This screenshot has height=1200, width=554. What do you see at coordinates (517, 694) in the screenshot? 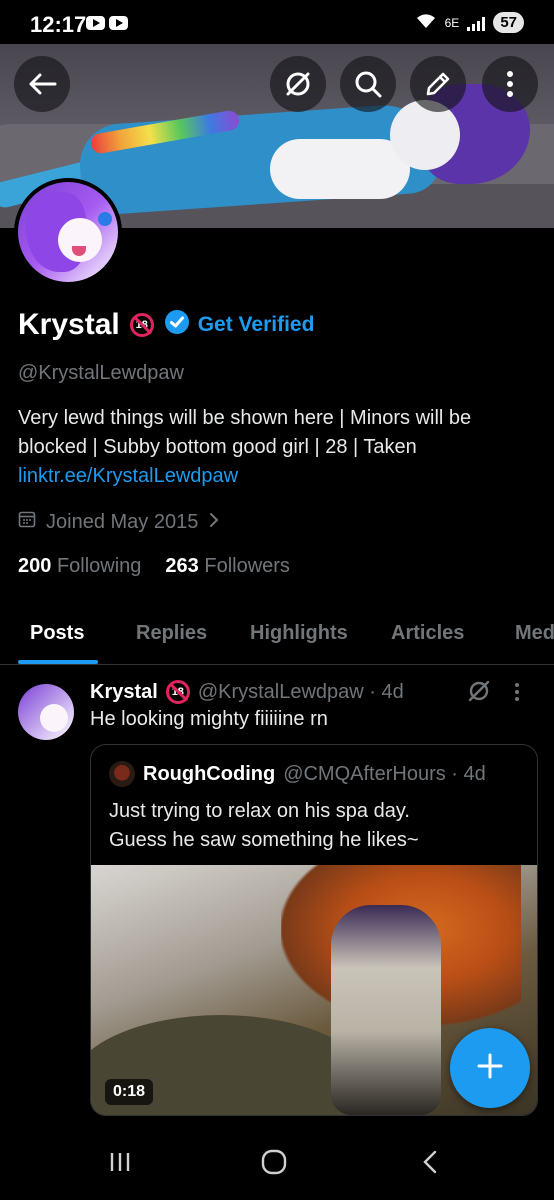
I see `post-more-icon` at bounding box center [517, 694].